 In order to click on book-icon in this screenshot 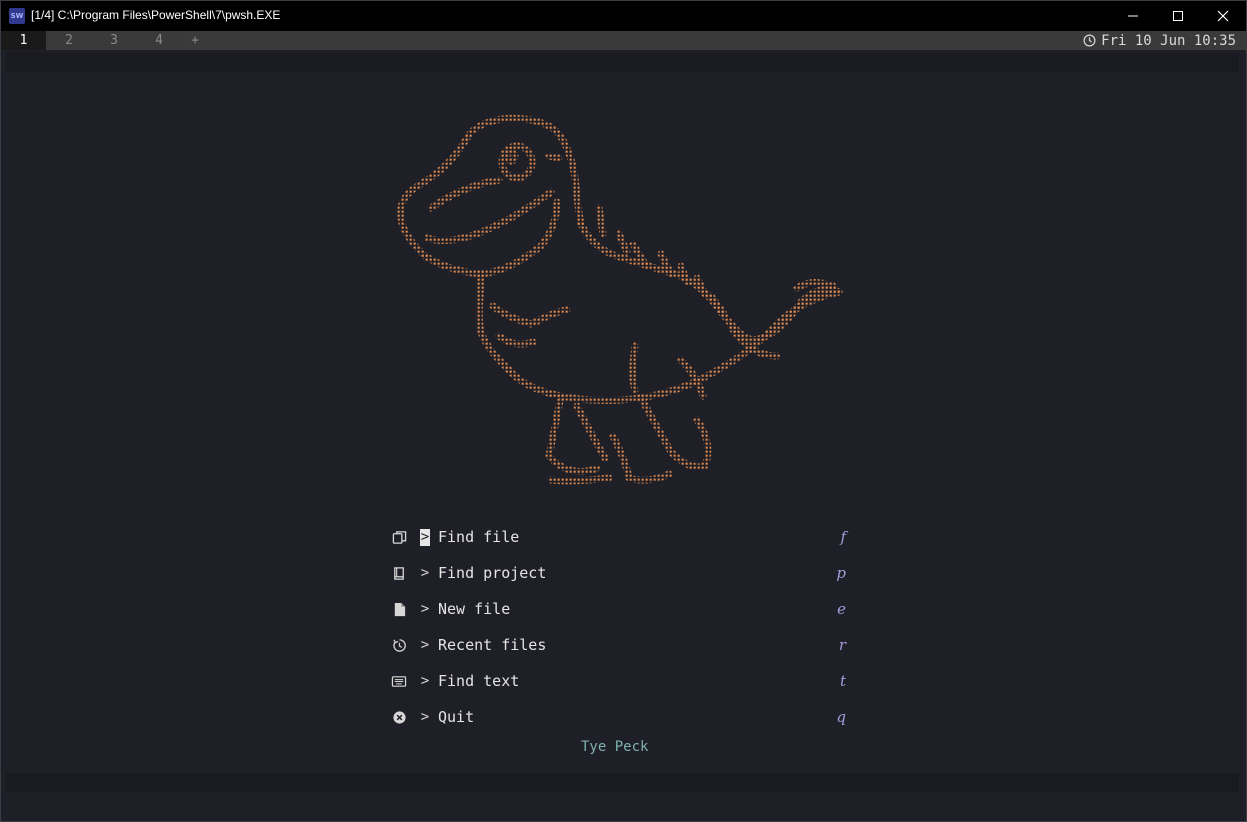, I will do `click(399, 573)`.